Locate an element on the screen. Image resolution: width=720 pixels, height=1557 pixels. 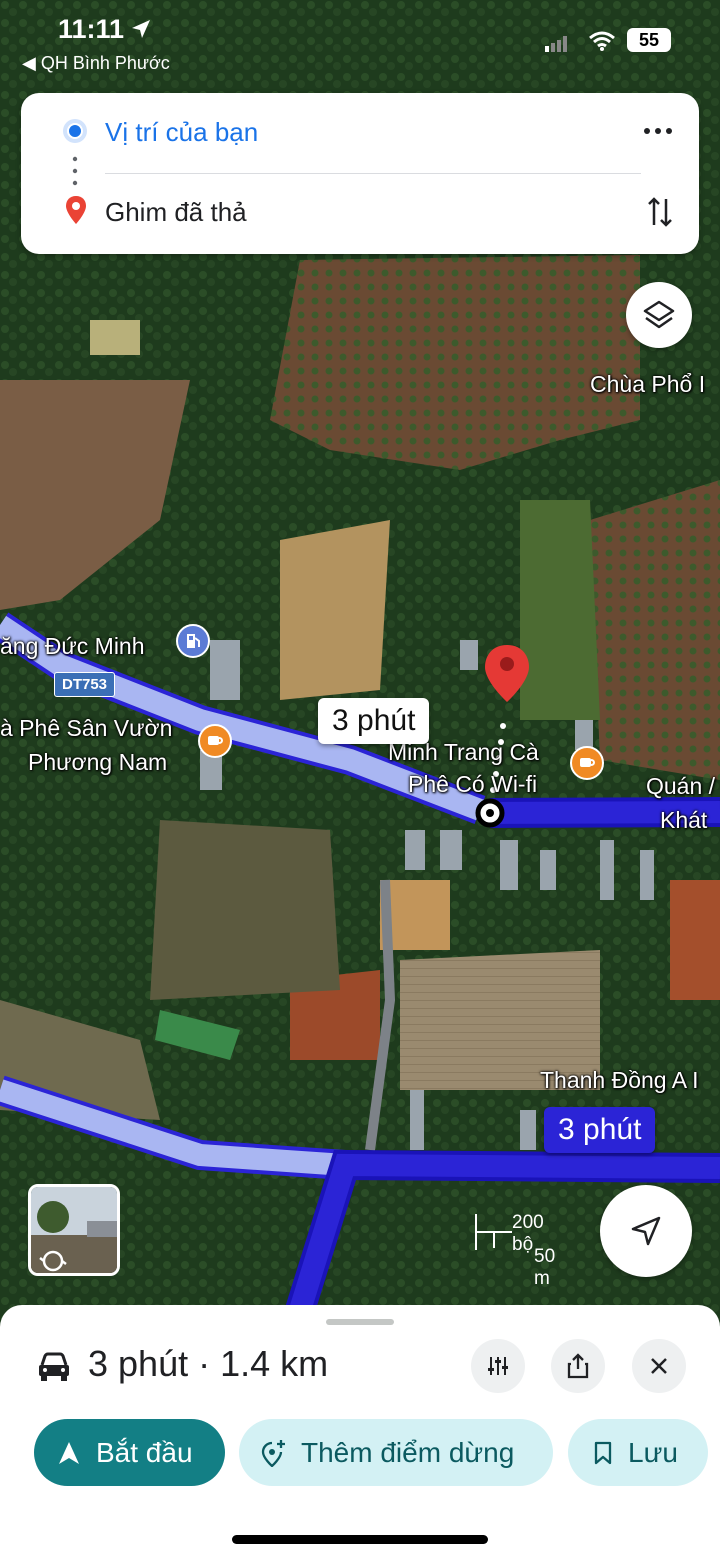
wifi-icon is located at coordinates (602, 41).